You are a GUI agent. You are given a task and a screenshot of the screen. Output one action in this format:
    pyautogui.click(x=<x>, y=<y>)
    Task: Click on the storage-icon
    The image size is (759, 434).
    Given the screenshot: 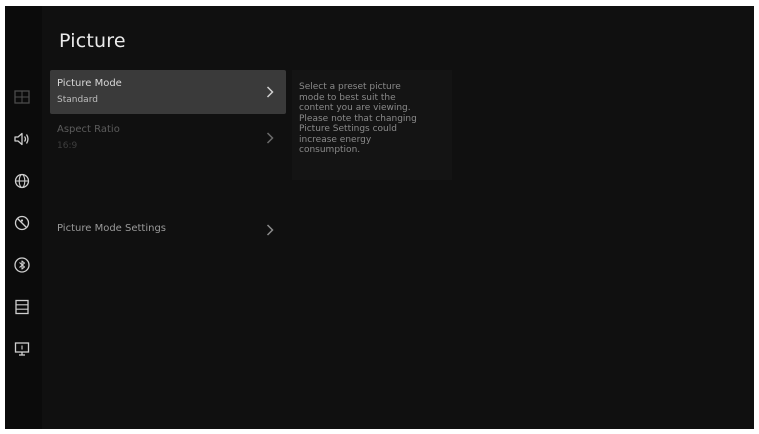 What is the action you would take?
    pyautogui.click(x=22, y=307)
    